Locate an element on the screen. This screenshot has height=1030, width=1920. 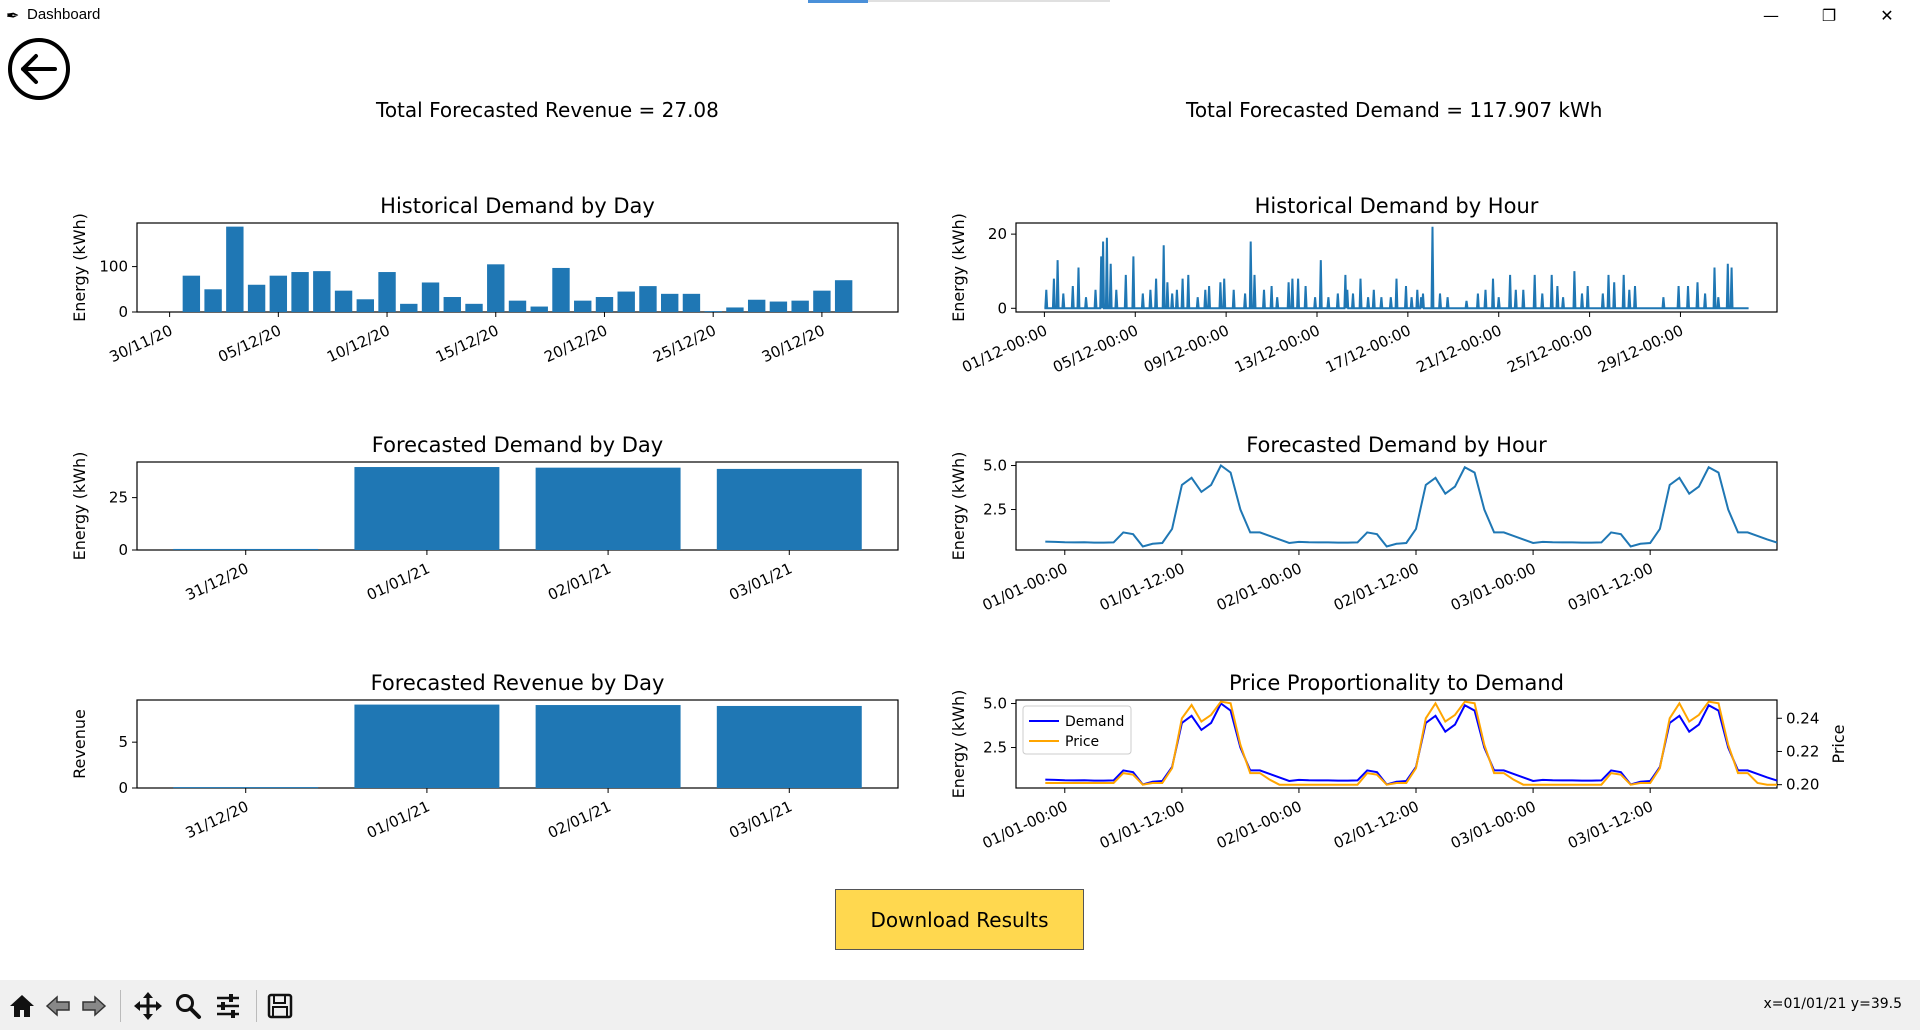
y-axis-label-right: Price is located at coordinates (1838, 743).